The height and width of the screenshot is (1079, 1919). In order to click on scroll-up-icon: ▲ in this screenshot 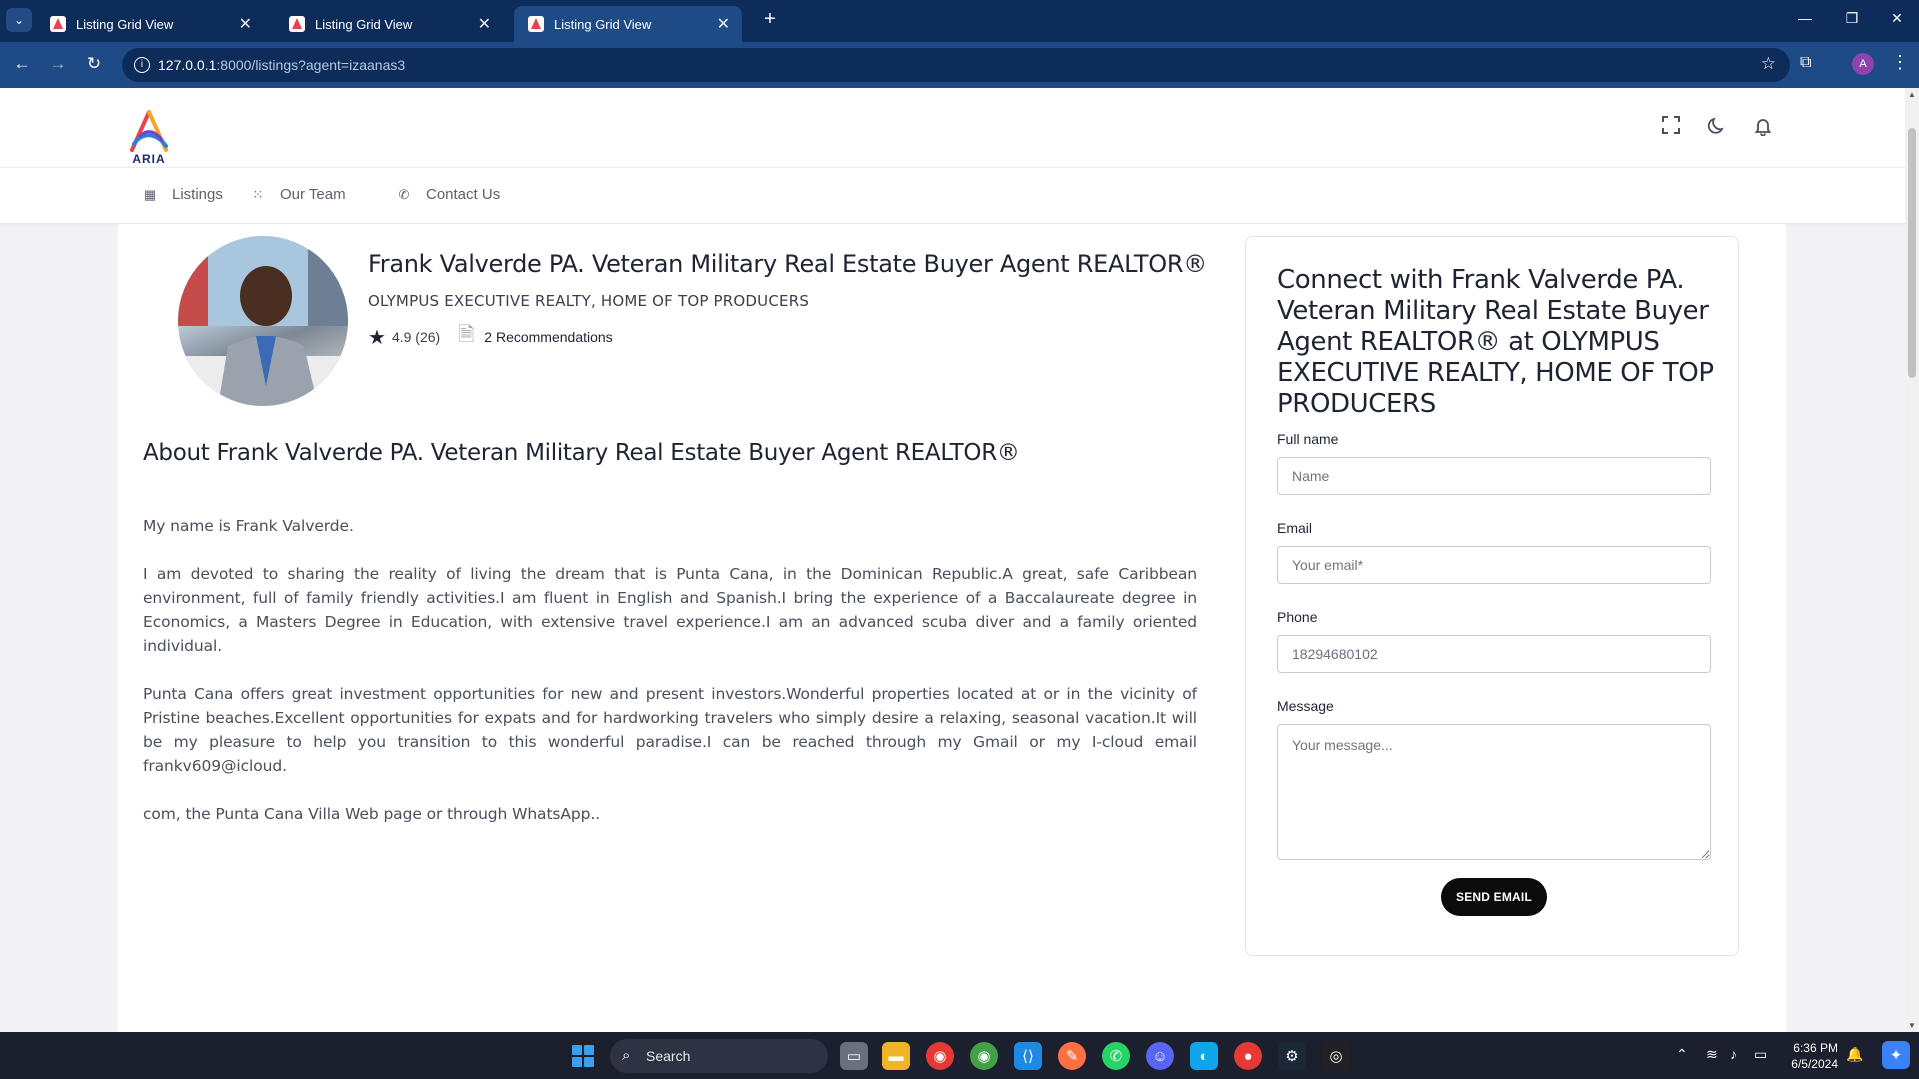, I will do `click(1912, 94)`.